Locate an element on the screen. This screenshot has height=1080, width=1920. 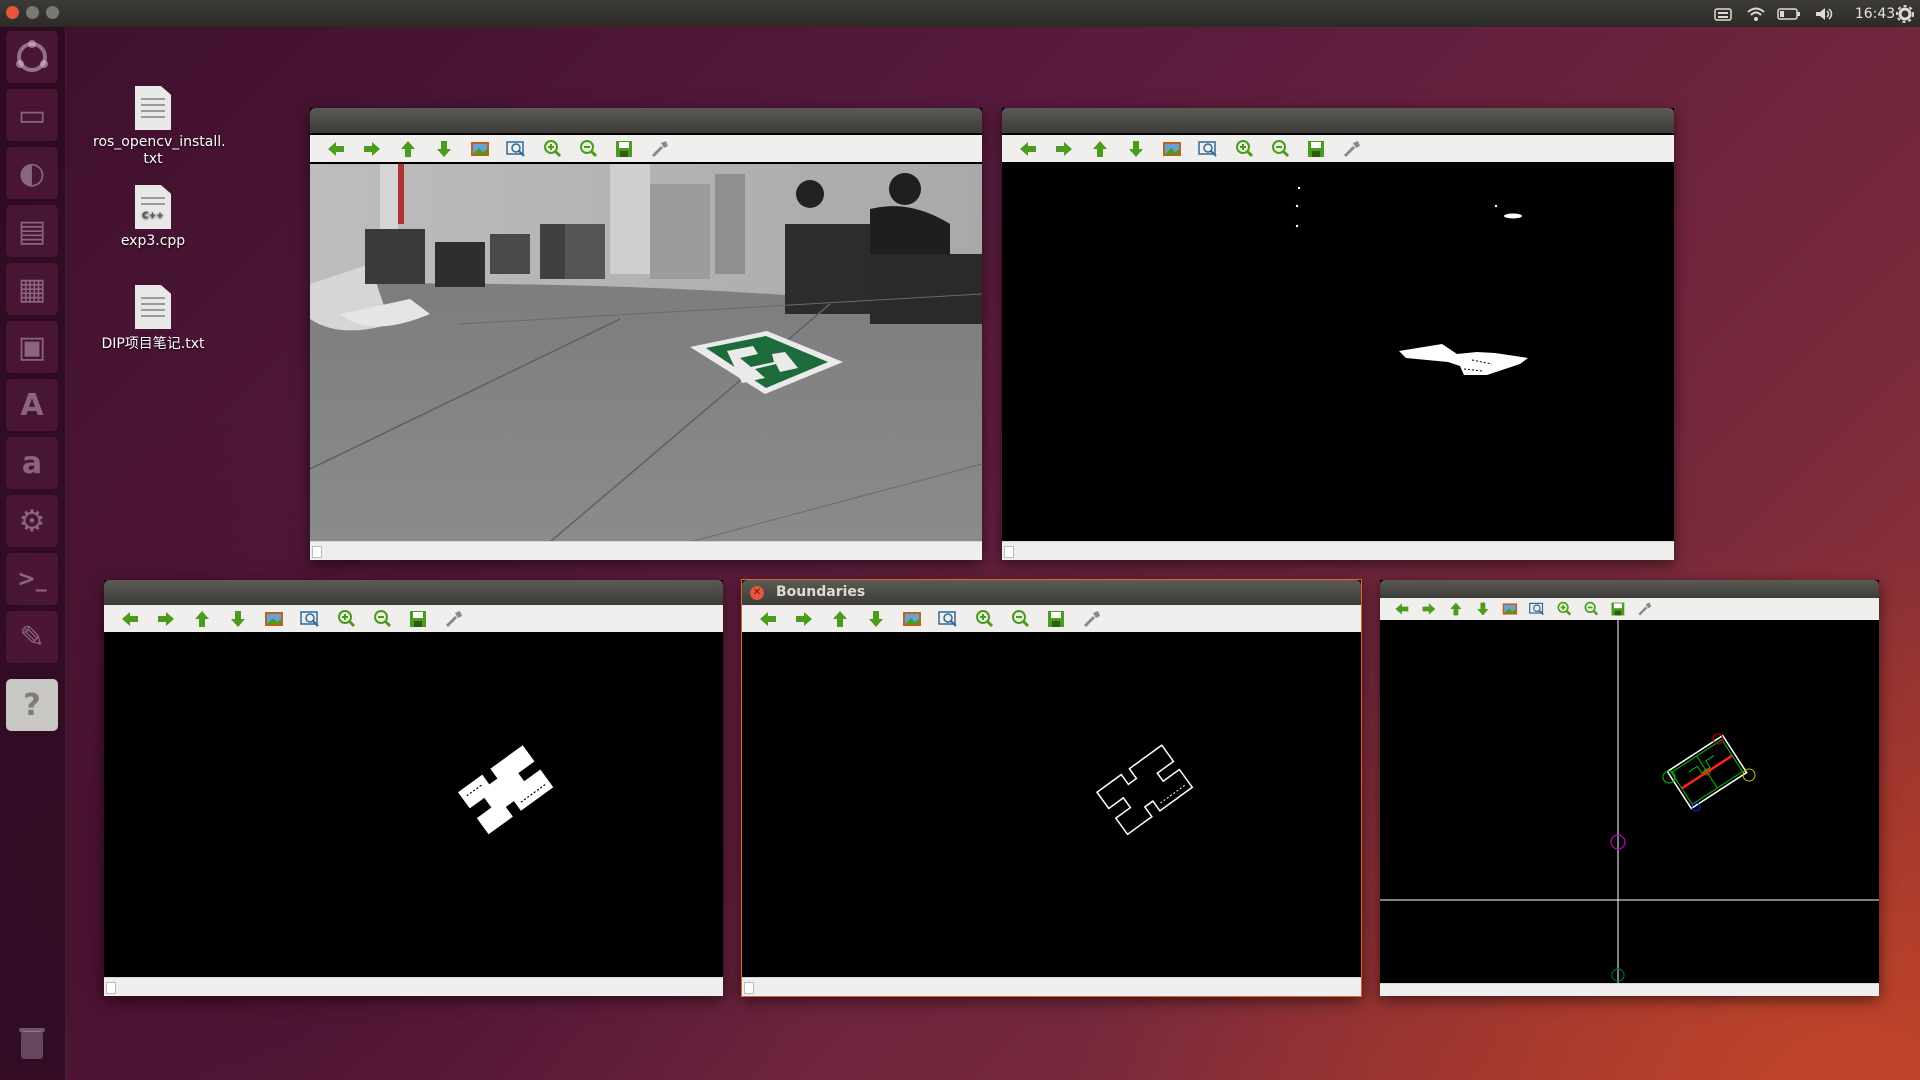
camera-image is located at coordinates (646, 353).